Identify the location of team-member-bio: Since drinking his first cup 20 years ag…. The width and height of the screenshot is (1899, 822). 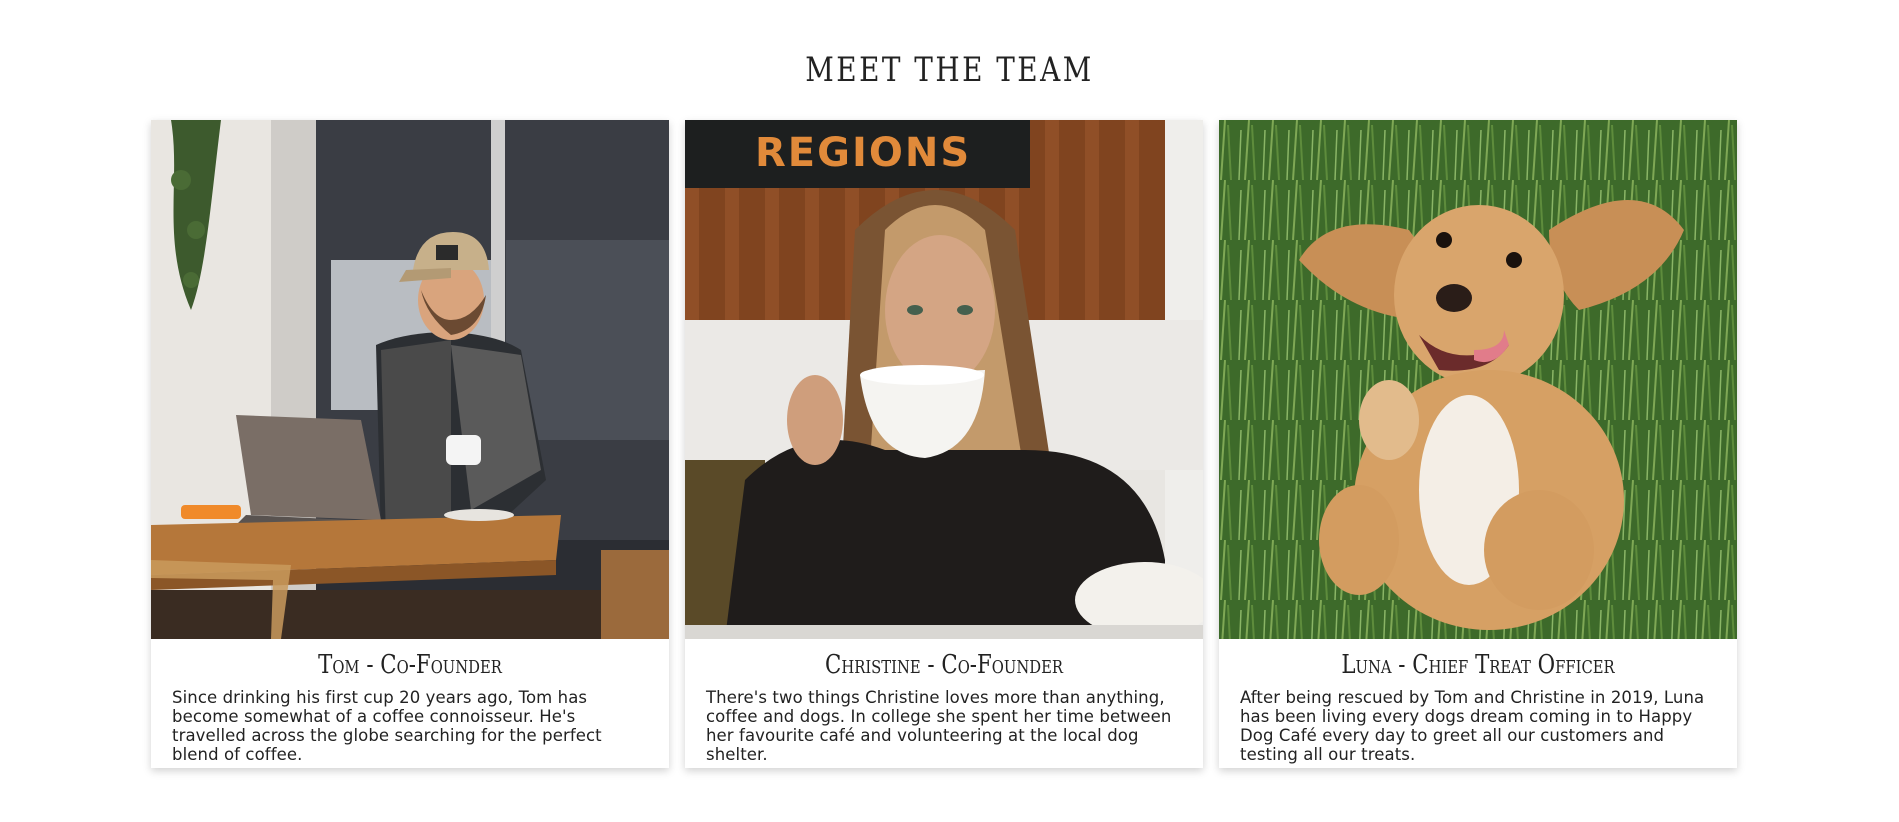
(387, 726).